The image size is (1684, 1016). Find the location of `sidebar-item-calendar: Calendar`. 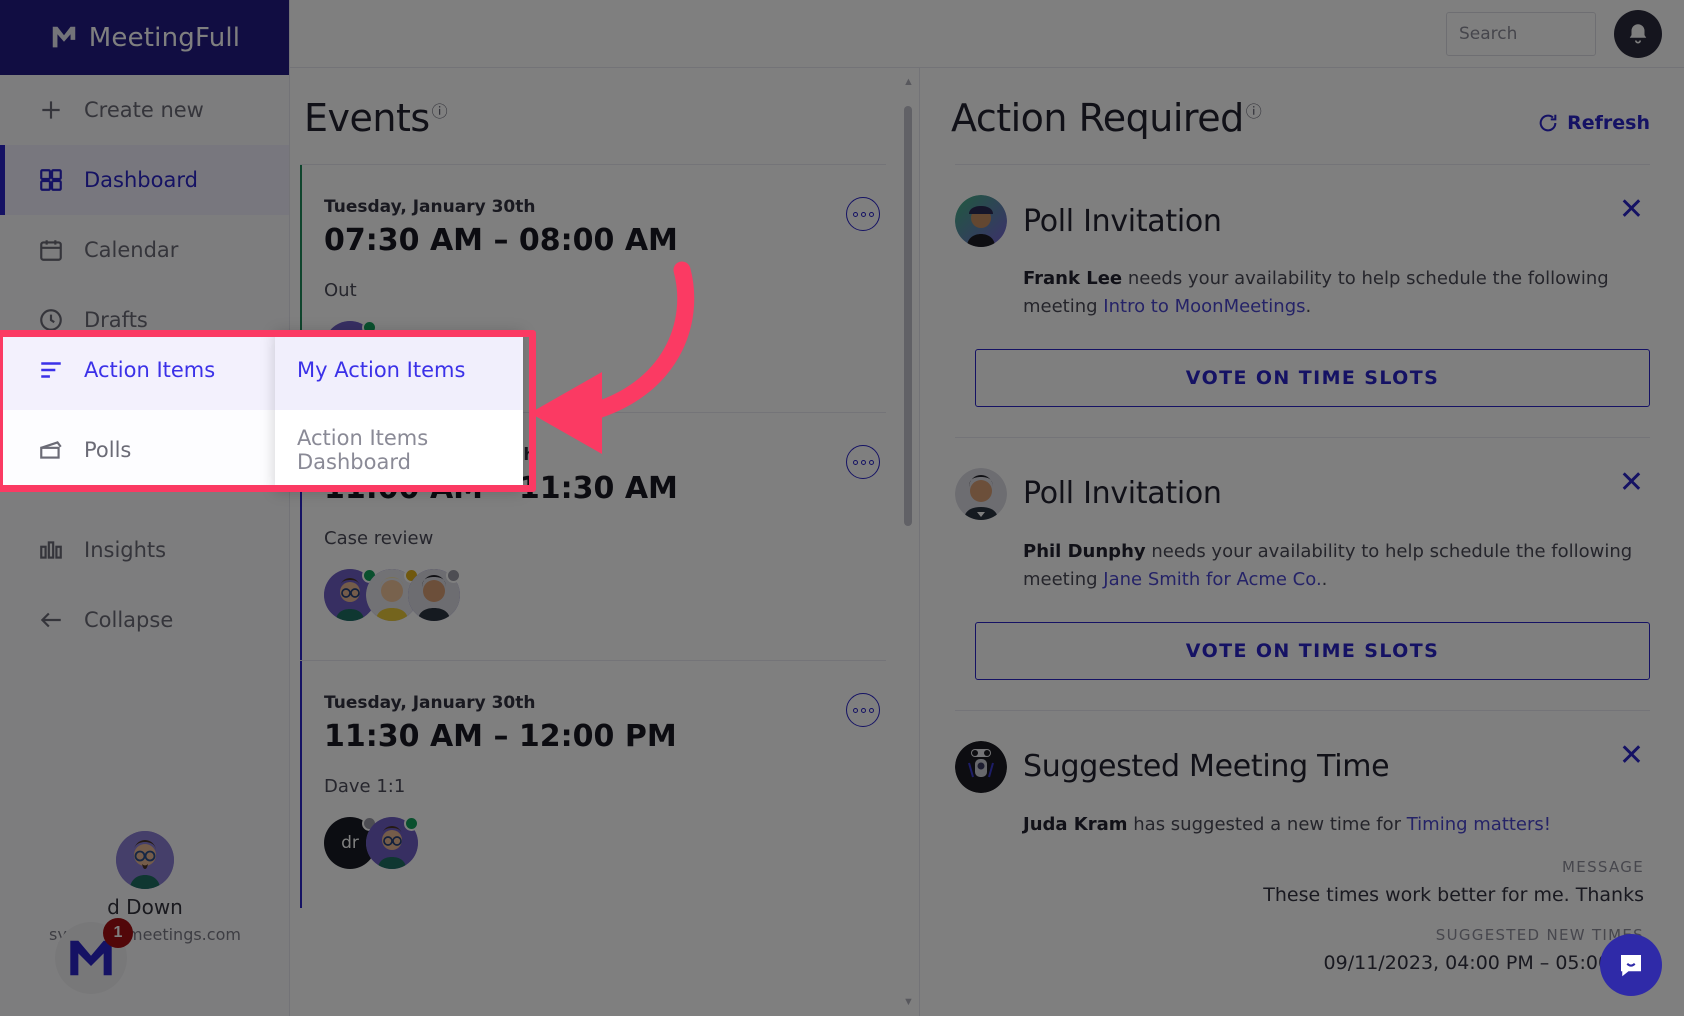

sidebar-item-calendar: Calendar is located at coordinates (144, 250).